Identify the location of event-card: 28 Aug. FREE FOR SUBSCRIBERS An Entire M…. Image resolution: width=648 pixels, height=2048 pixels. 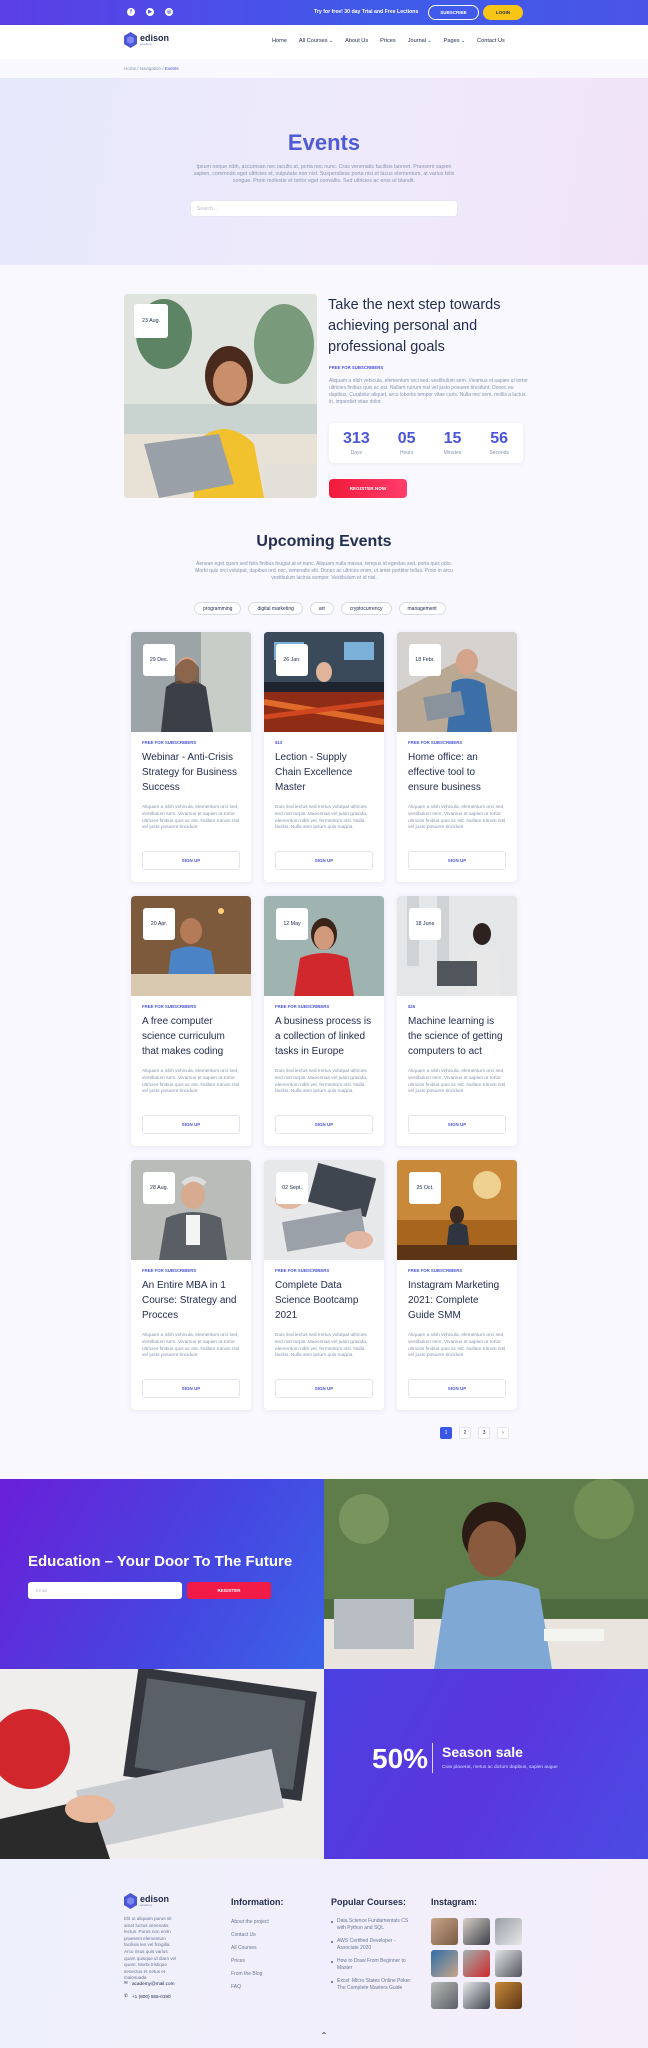
(191, 1285).